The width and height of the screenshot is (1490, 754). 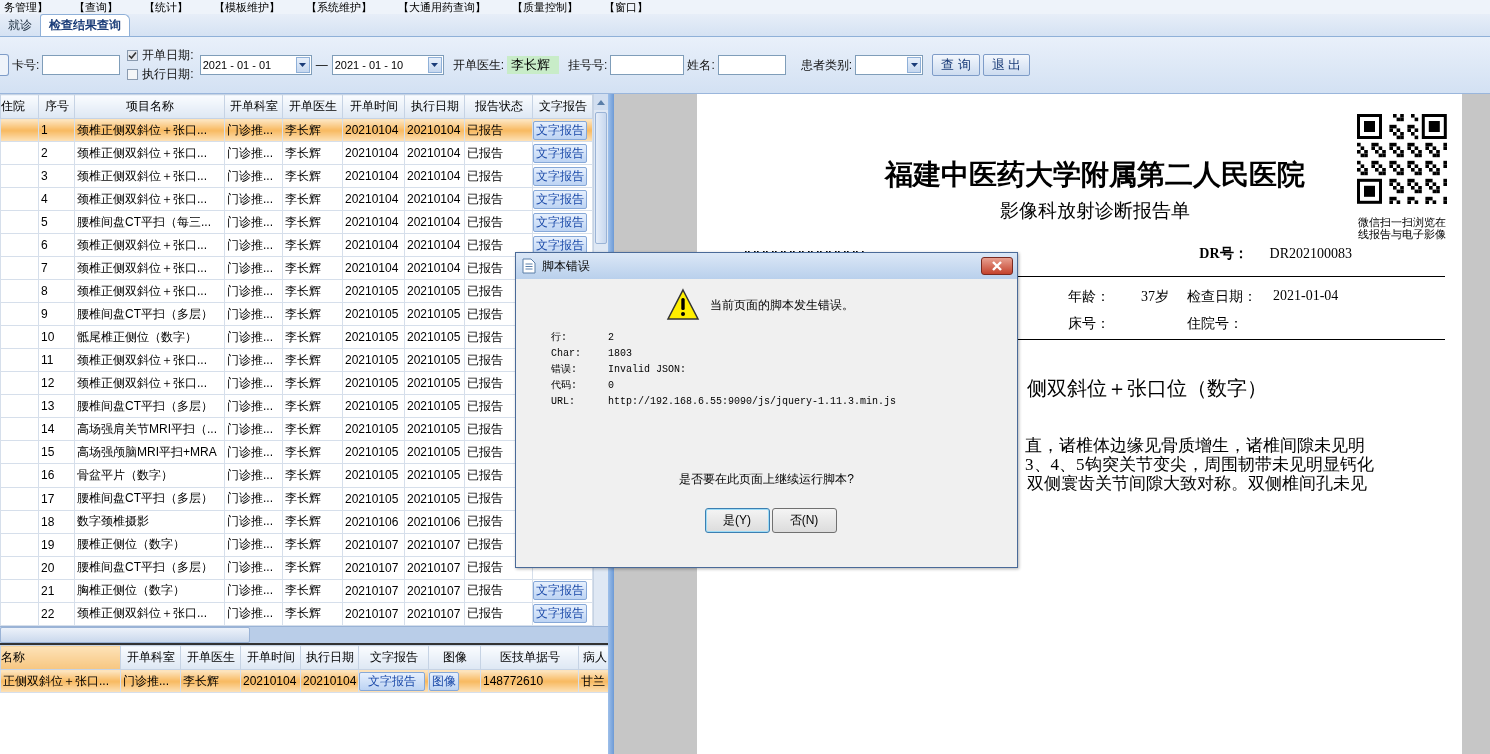 I want to click on field-value: DR202100083, so click(x=1310, y=254).